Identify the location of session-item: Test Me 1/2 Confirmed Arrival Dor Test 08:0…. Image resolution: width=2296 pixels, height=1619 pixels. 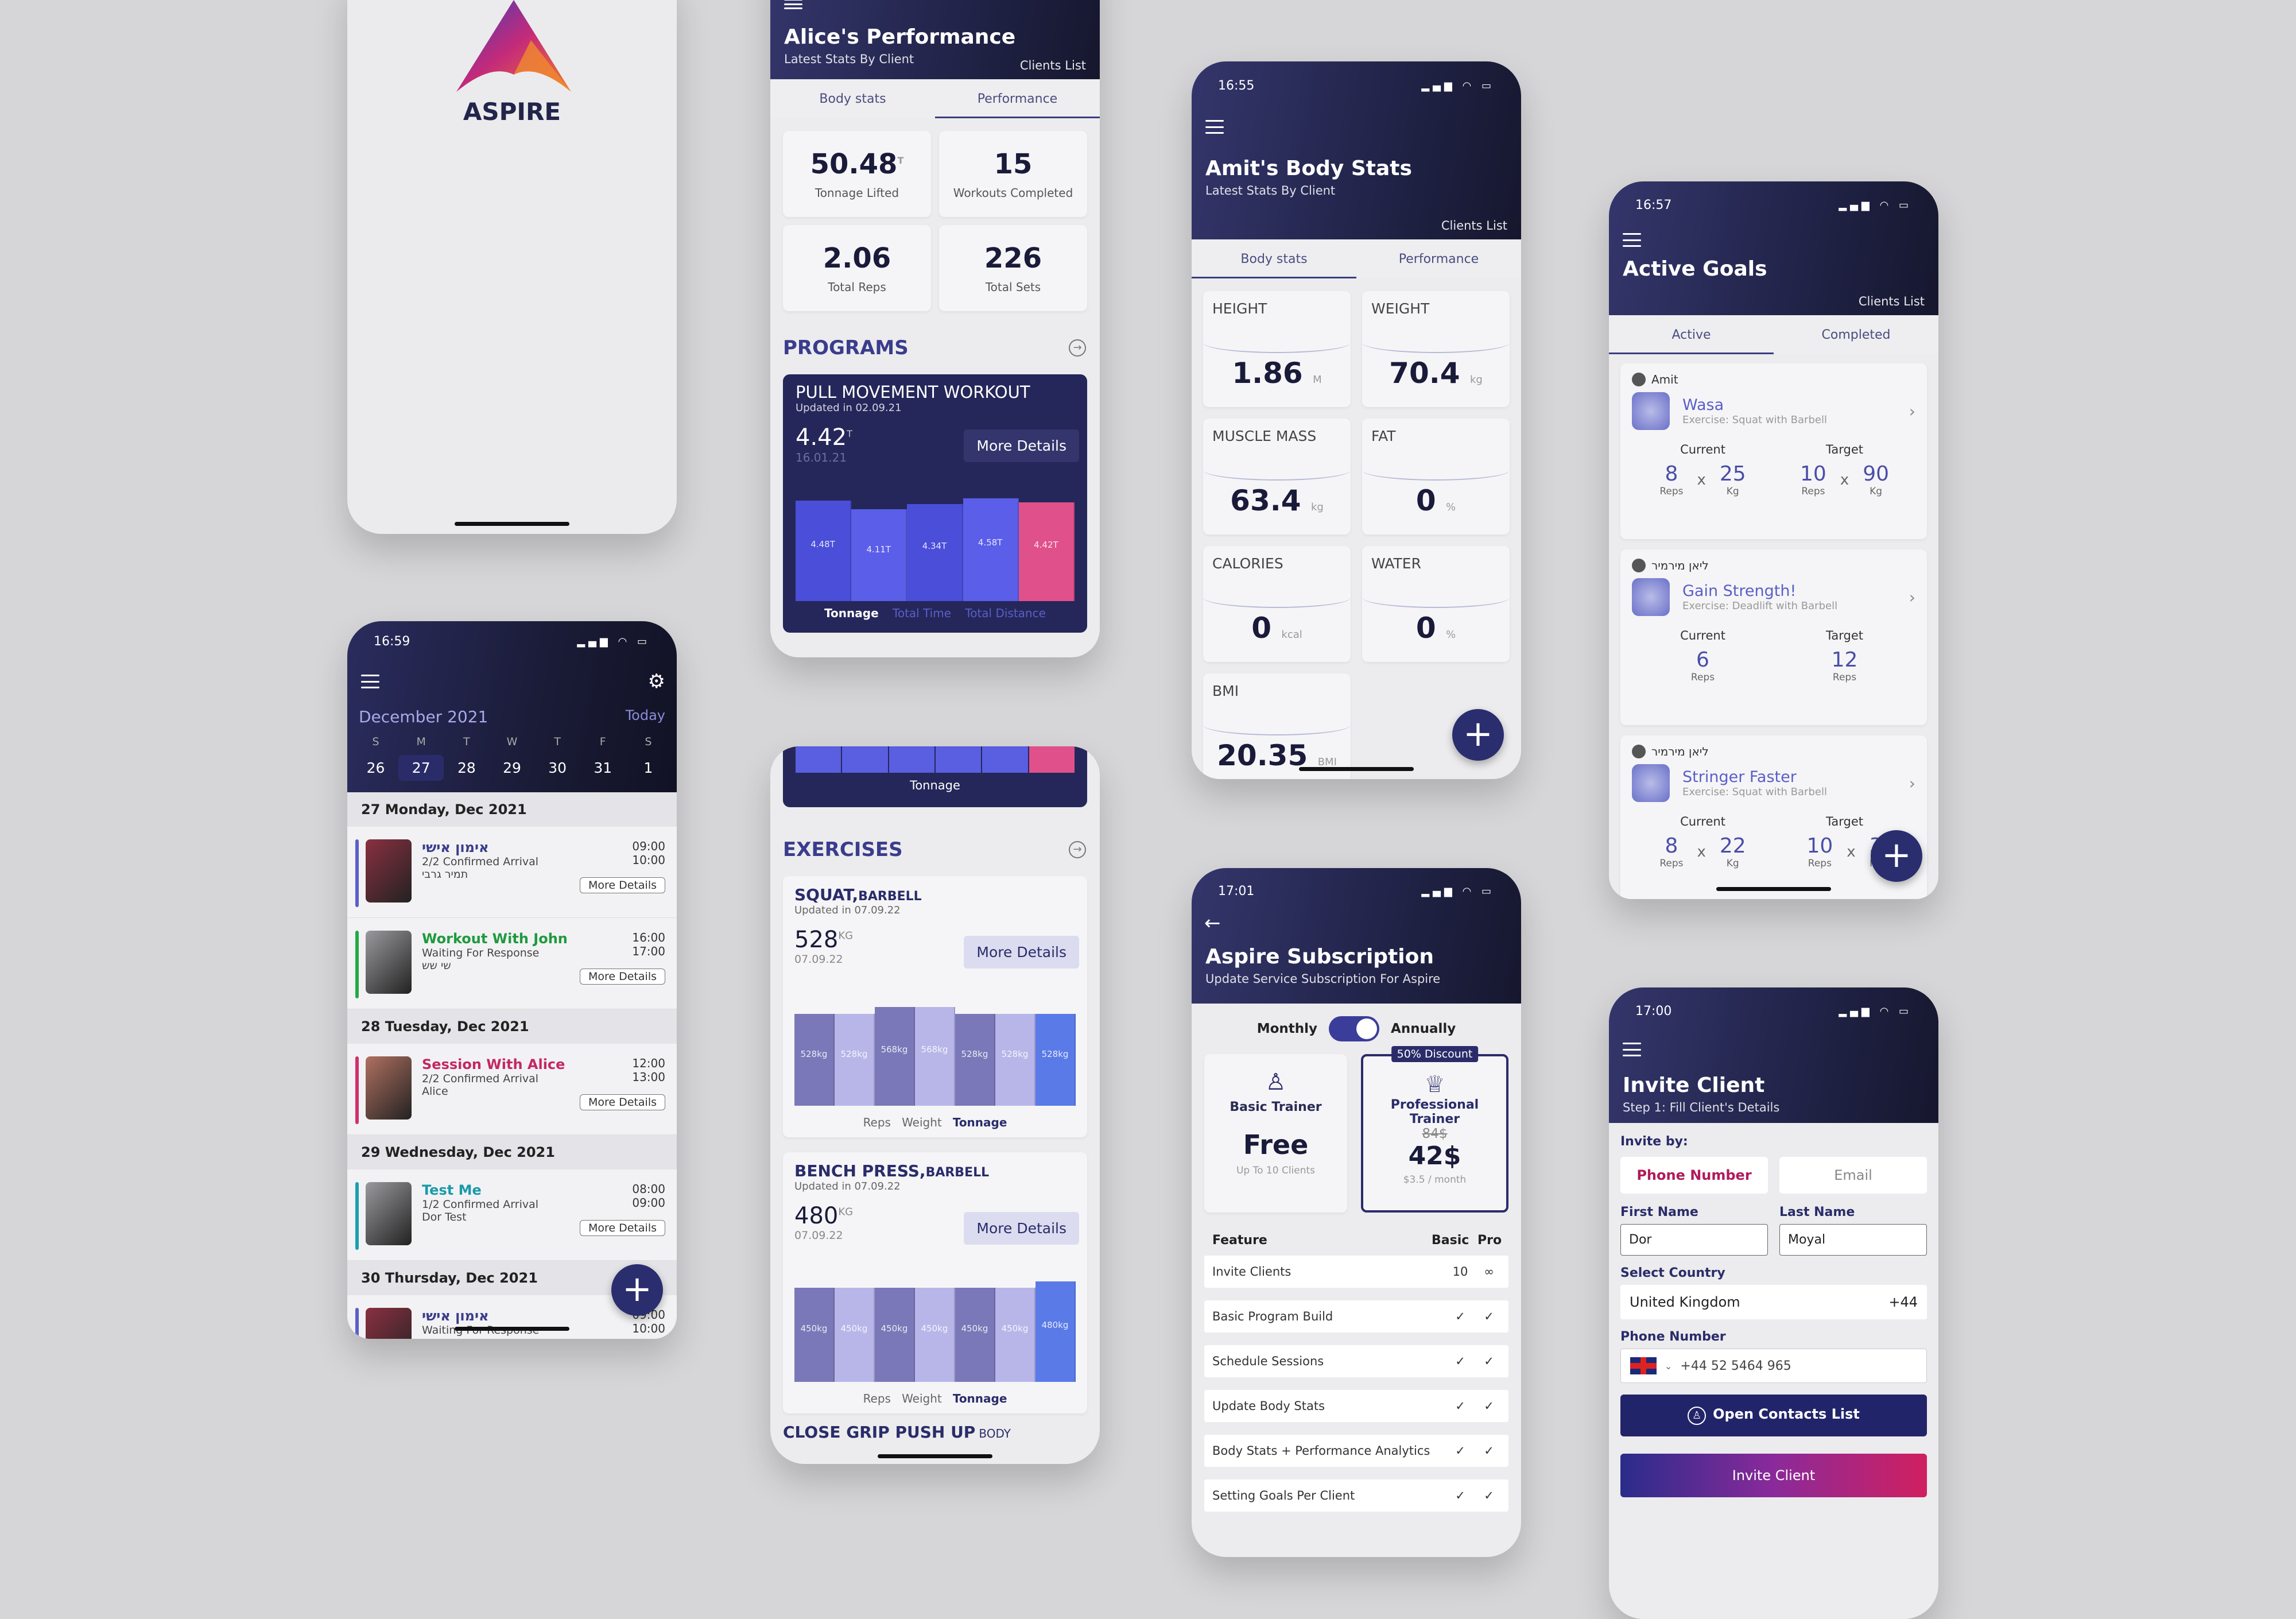
(512, 1215).